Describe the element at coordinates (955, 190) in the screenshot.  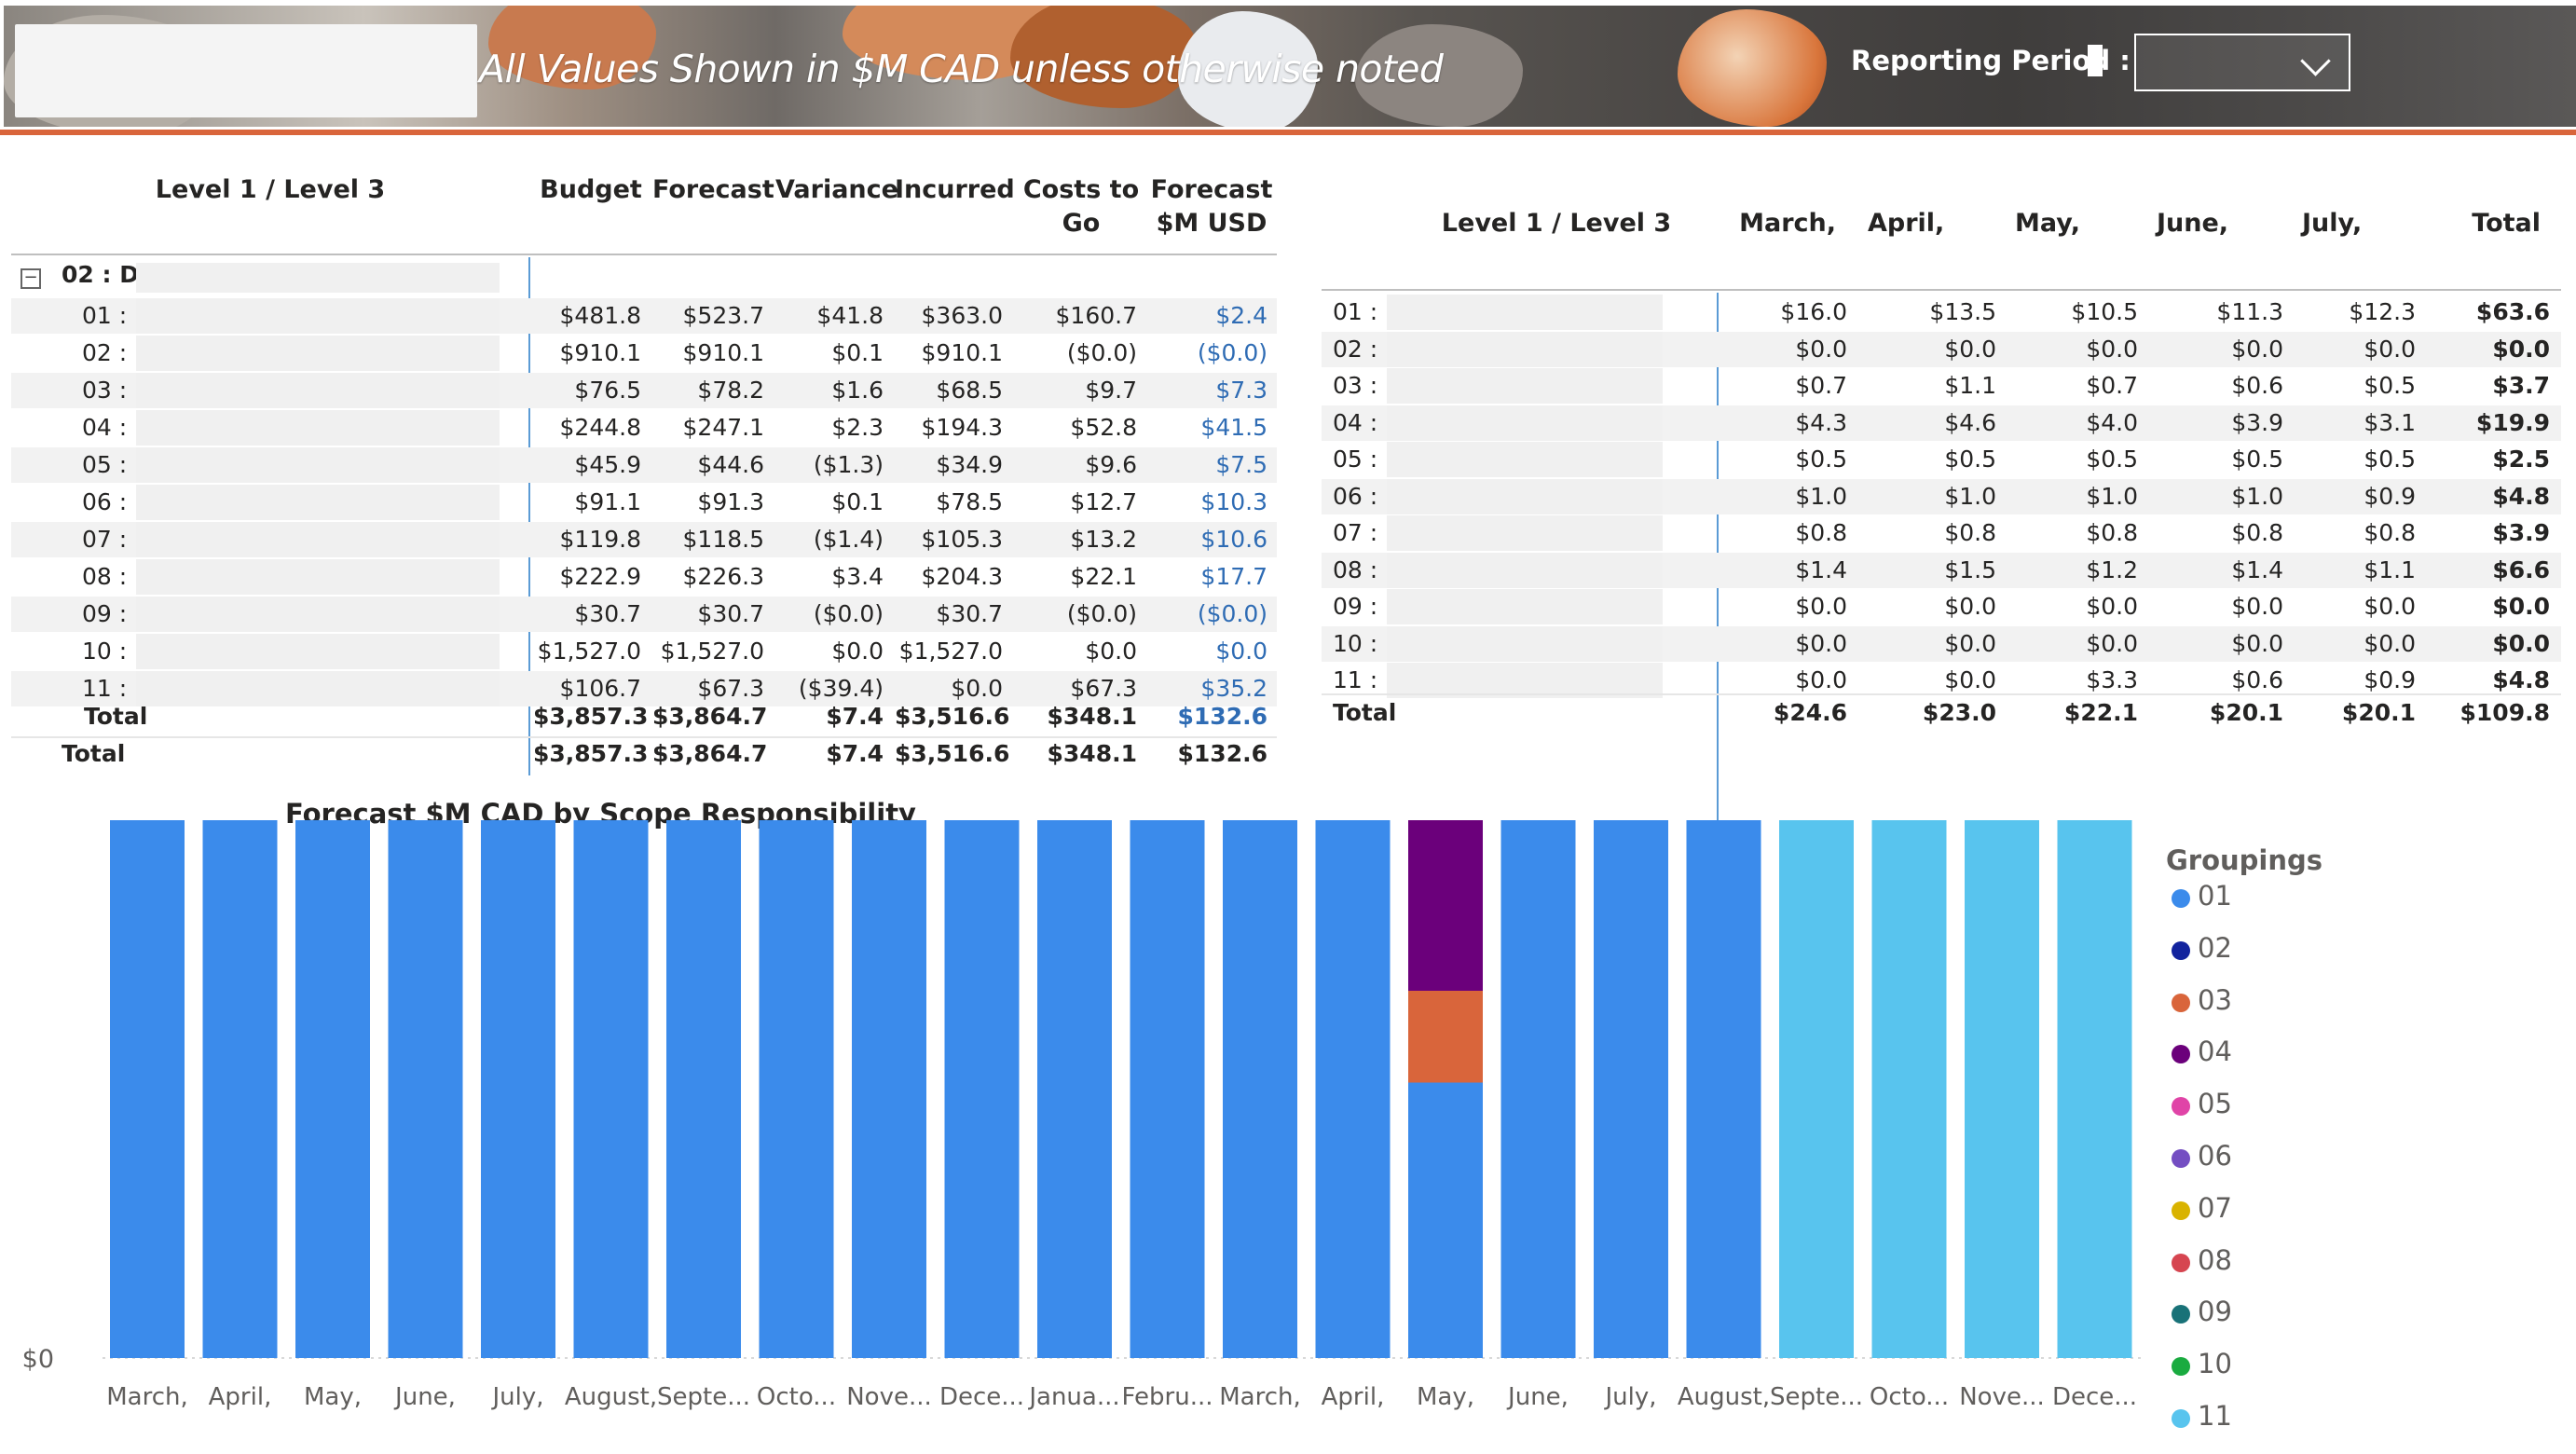
I see `col-header-incurred: Incurred` at that location.